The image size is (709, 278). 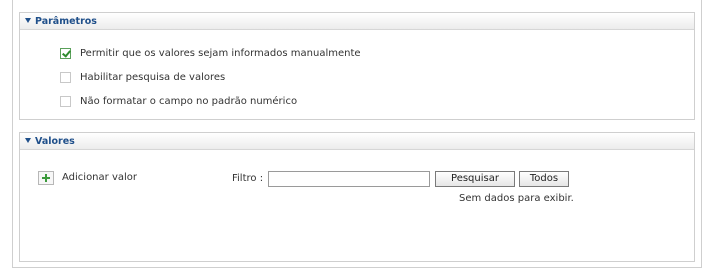 I want to click on enable-search-label: Habilitar pesquisa de valores, so click(x=153, y=77).